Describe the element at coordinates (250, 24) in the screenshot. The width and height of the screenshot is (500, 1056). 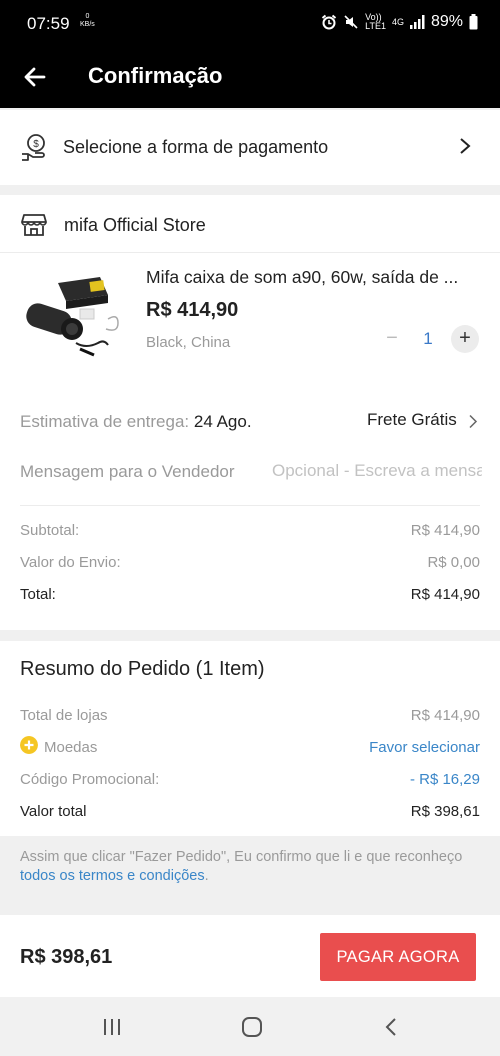
I see `status-bar: 07:59 0 KB/s Vo)) LTE1 4G 89%` at that location.